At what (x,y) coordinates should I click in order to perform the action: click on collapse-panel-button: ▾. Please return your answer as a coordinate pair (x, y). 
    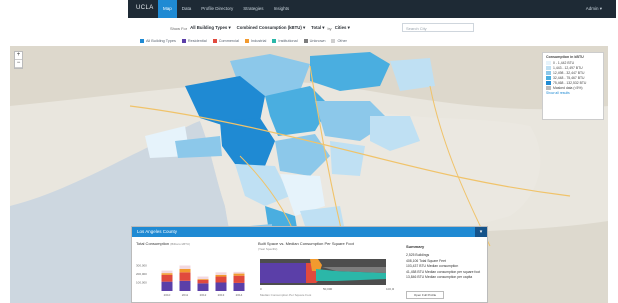
    Looking at the image, I should click on (481, 232).